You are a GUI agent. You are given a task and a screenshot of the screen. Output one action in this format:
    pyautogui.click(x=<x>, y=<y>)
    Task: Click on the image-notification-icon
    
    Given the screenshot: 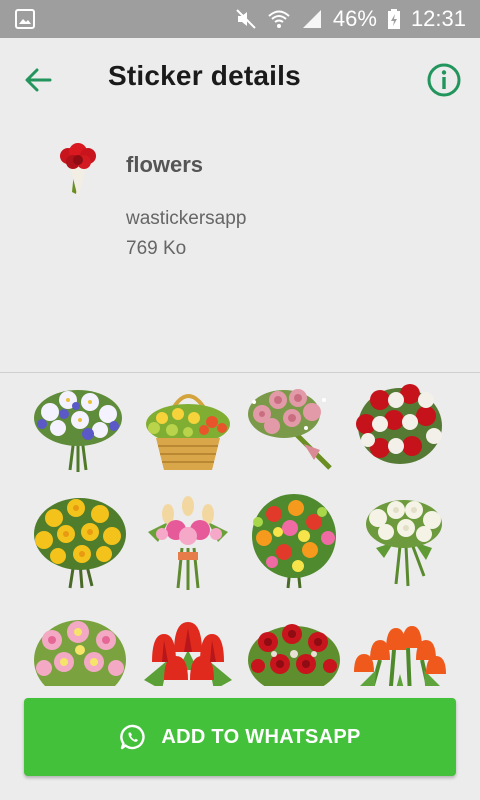 What is the action you would take?
    pyautogui.click(x=25, y=19)
    